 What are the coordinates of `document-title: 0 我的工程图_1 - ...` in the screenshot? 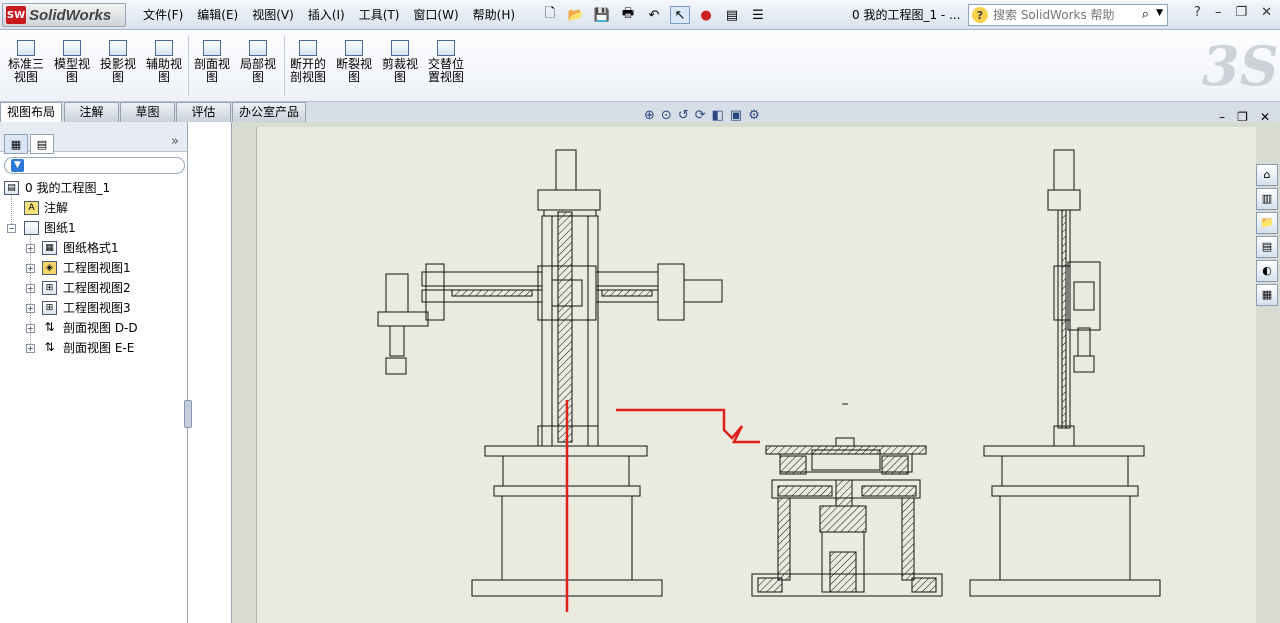 It's located at (906, 15).